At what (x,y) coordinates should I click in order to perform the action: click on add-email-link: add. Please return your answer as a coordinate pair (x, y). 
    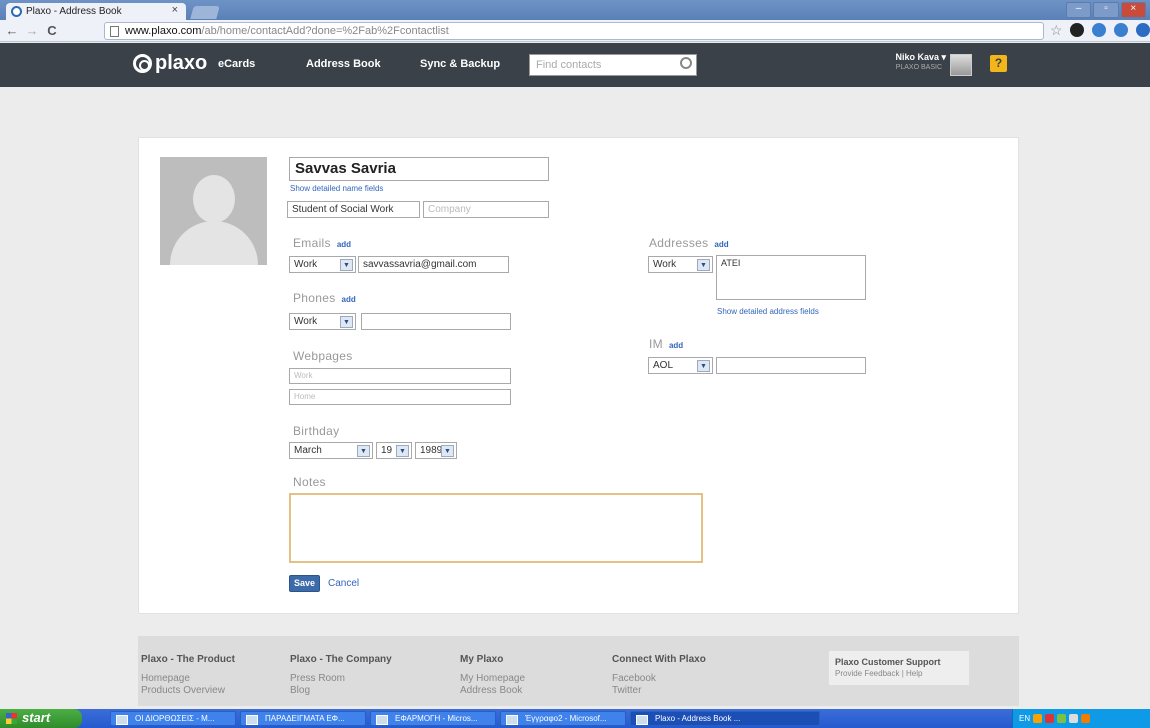
    Looking at the image, I should click on (344, 244).